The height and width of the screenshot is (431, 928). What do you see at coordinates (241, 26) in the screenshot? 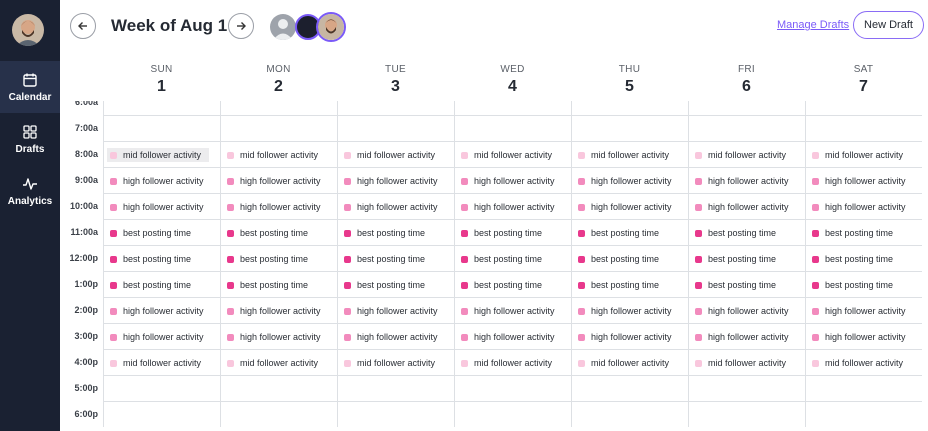
I see `next-week-button` at bounding box center [241, 26].